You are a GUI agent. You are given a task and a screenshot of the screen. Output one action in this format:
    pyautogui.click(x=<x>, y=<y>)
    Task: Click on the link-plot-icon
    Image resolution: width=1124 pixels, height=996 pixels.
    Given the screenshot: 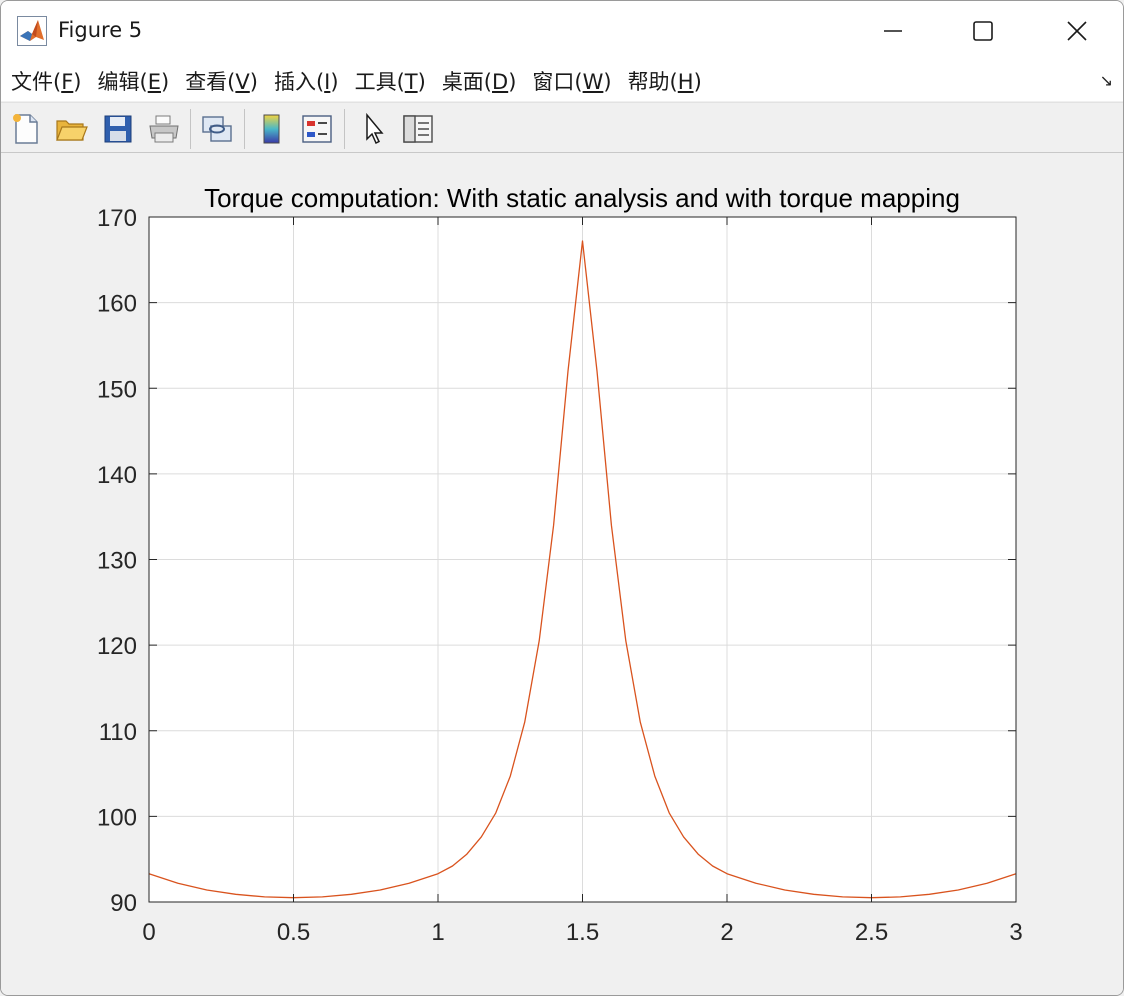 What is the action you would take?
    pyautogui.click(x=217, y=129)
    